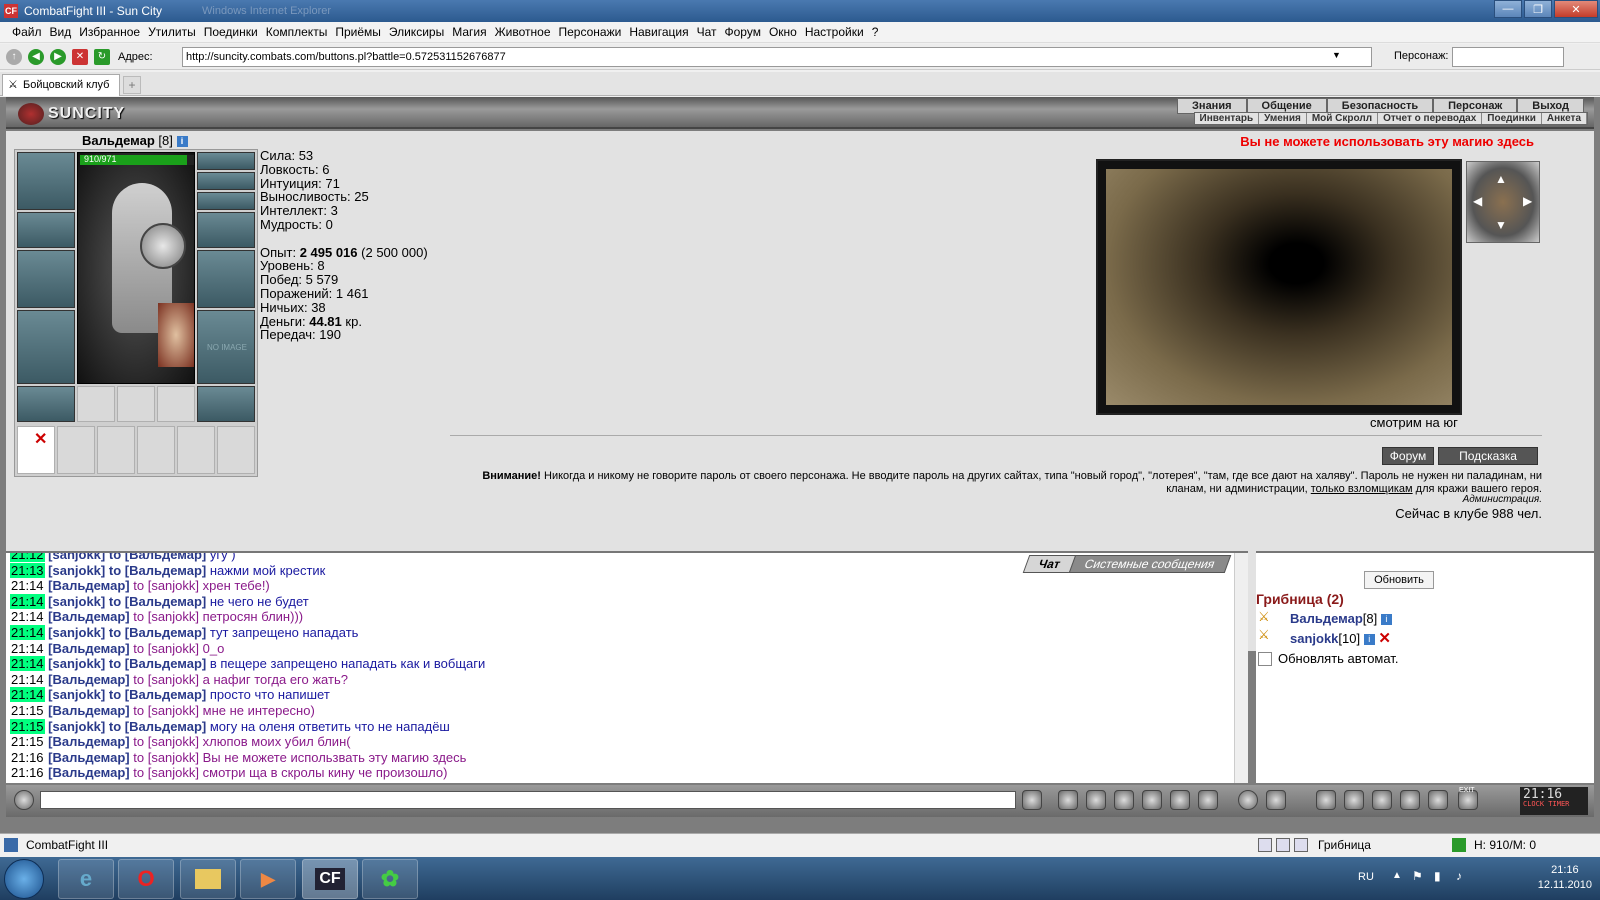  What do you see at coordinates (226, 161) in the screenshot?
I see `earrings-slot` at bounding box center [226, 161].